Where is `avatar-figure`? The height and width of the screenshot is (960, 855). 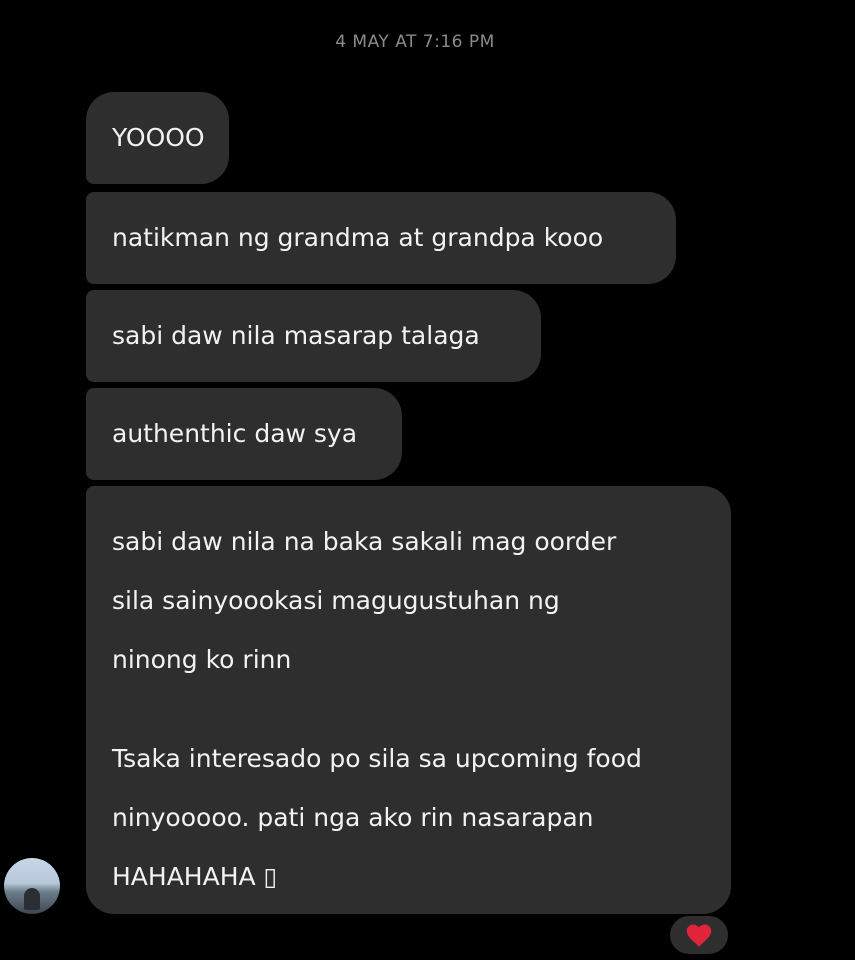
avatar-figure is located at coordinates (32, 899).